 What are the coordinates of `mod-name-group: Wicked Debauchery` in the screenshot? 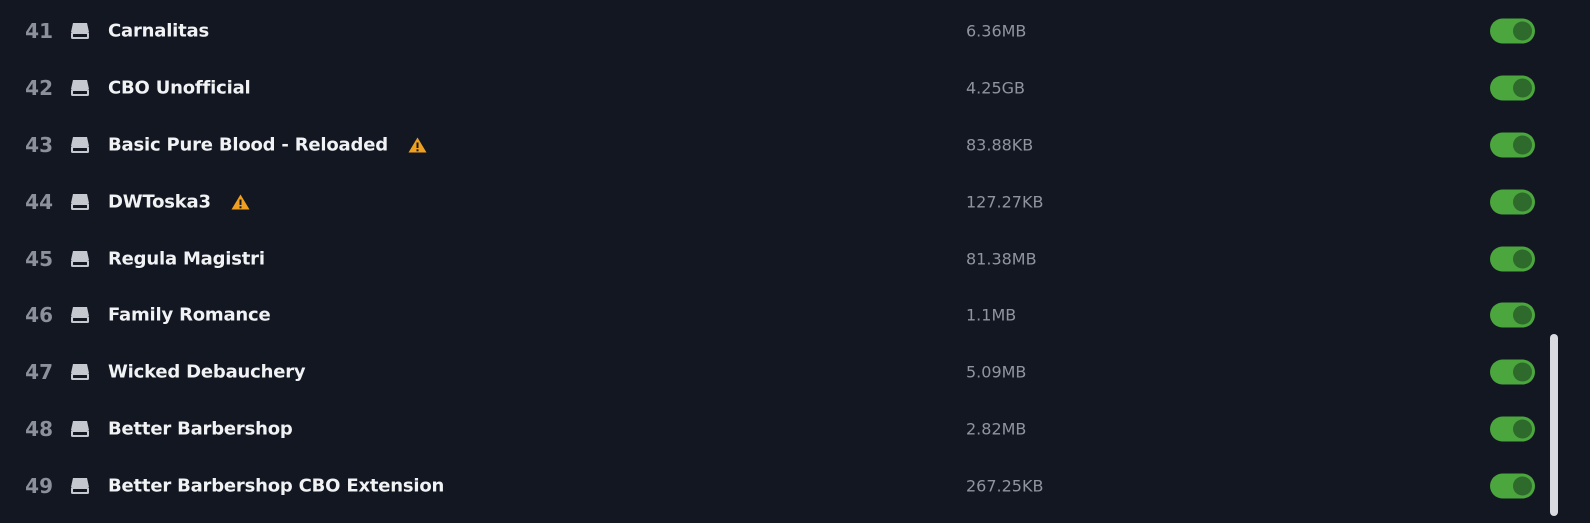 It's located at (207, 371).